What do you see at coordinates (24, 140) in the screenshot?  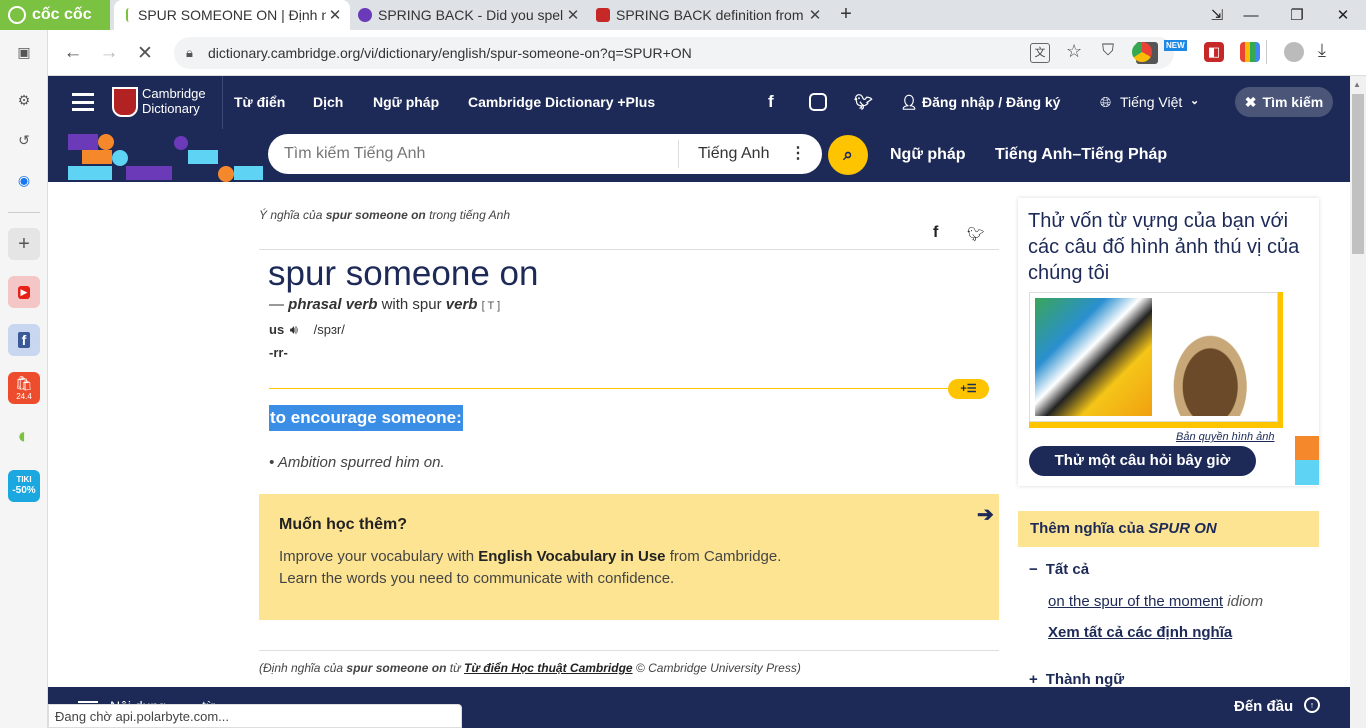 I see `history-icon: ↺` at bounding box center [24, 140].